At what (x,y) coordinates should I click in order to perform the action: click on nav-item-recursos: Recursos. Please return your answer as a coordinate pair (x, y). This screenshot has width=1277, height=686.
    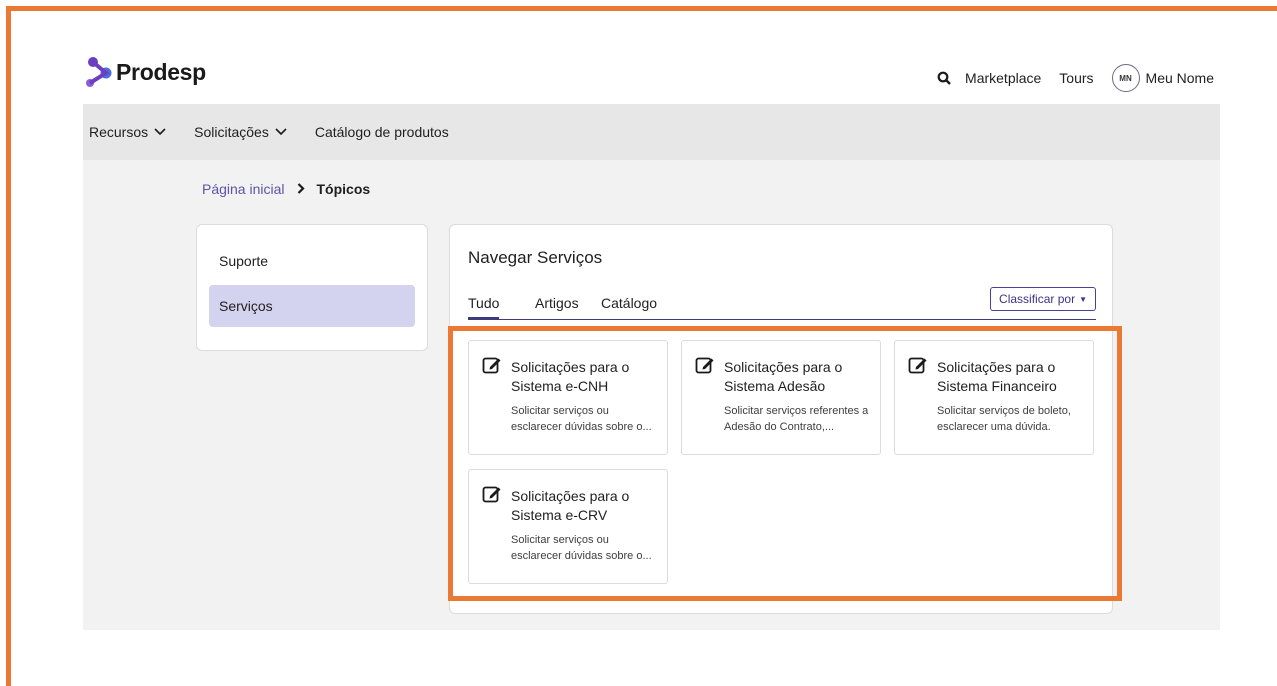
    Looking at the image, I should click on (127, 132).